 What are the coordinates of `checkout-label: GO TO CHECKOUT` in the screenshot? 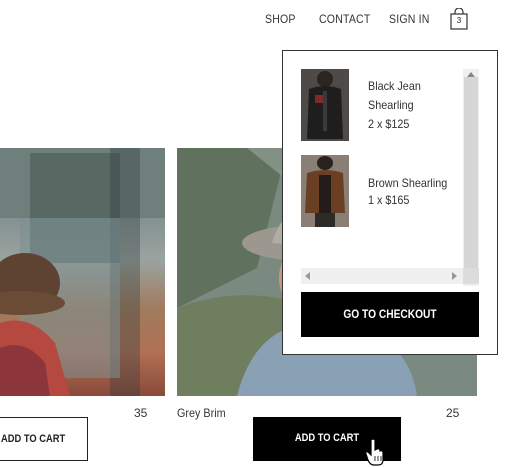 It's located at (390, 314).